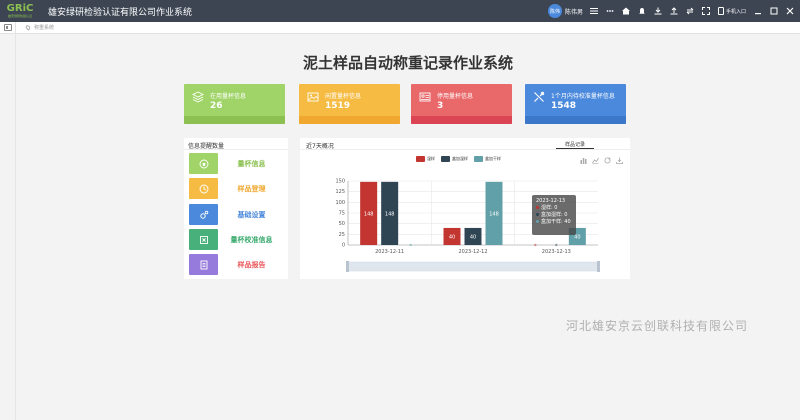  I want to click on info-reminder-panel: 信息提醒数量 量杯信息 样品登理 基础设置 量杯校准信息 样品报告, so click(236, 208).